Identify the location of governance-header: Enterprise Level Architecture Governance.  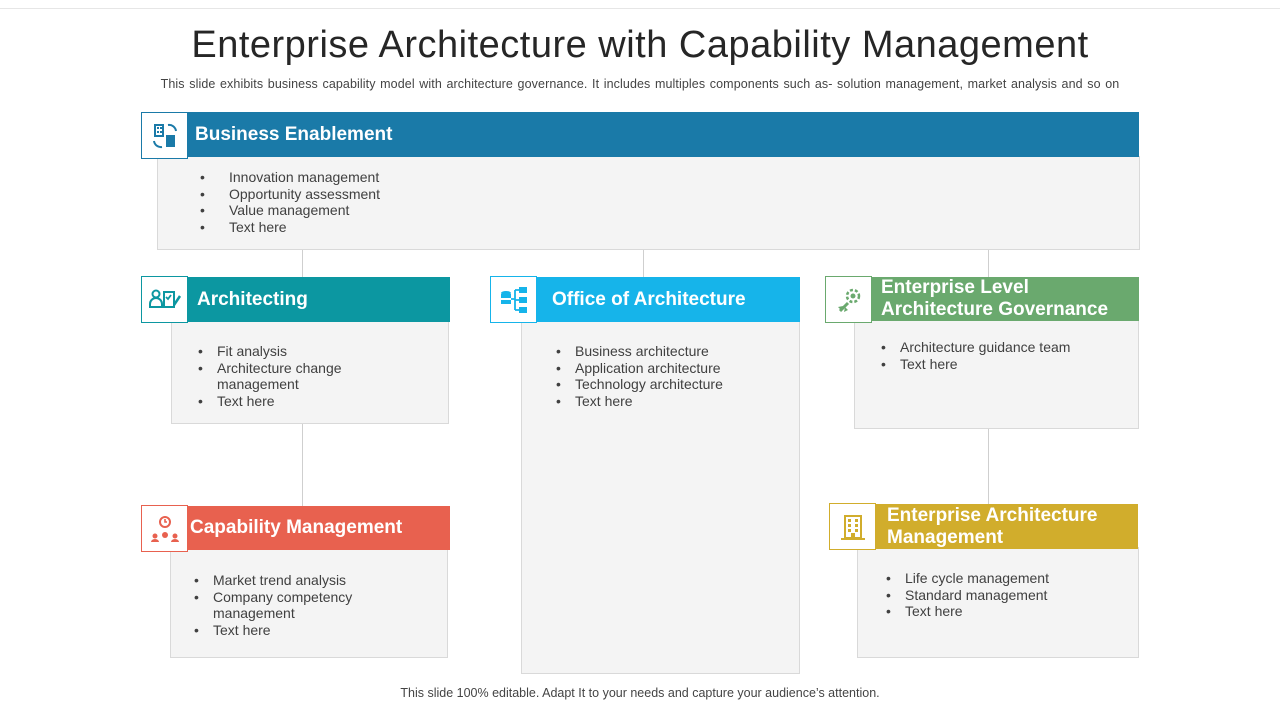
(982, 299).